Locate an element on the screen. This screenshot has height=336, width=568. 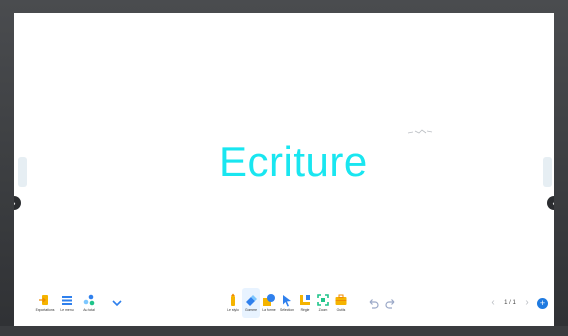
undo-icon is located at coordinates (374, 304).